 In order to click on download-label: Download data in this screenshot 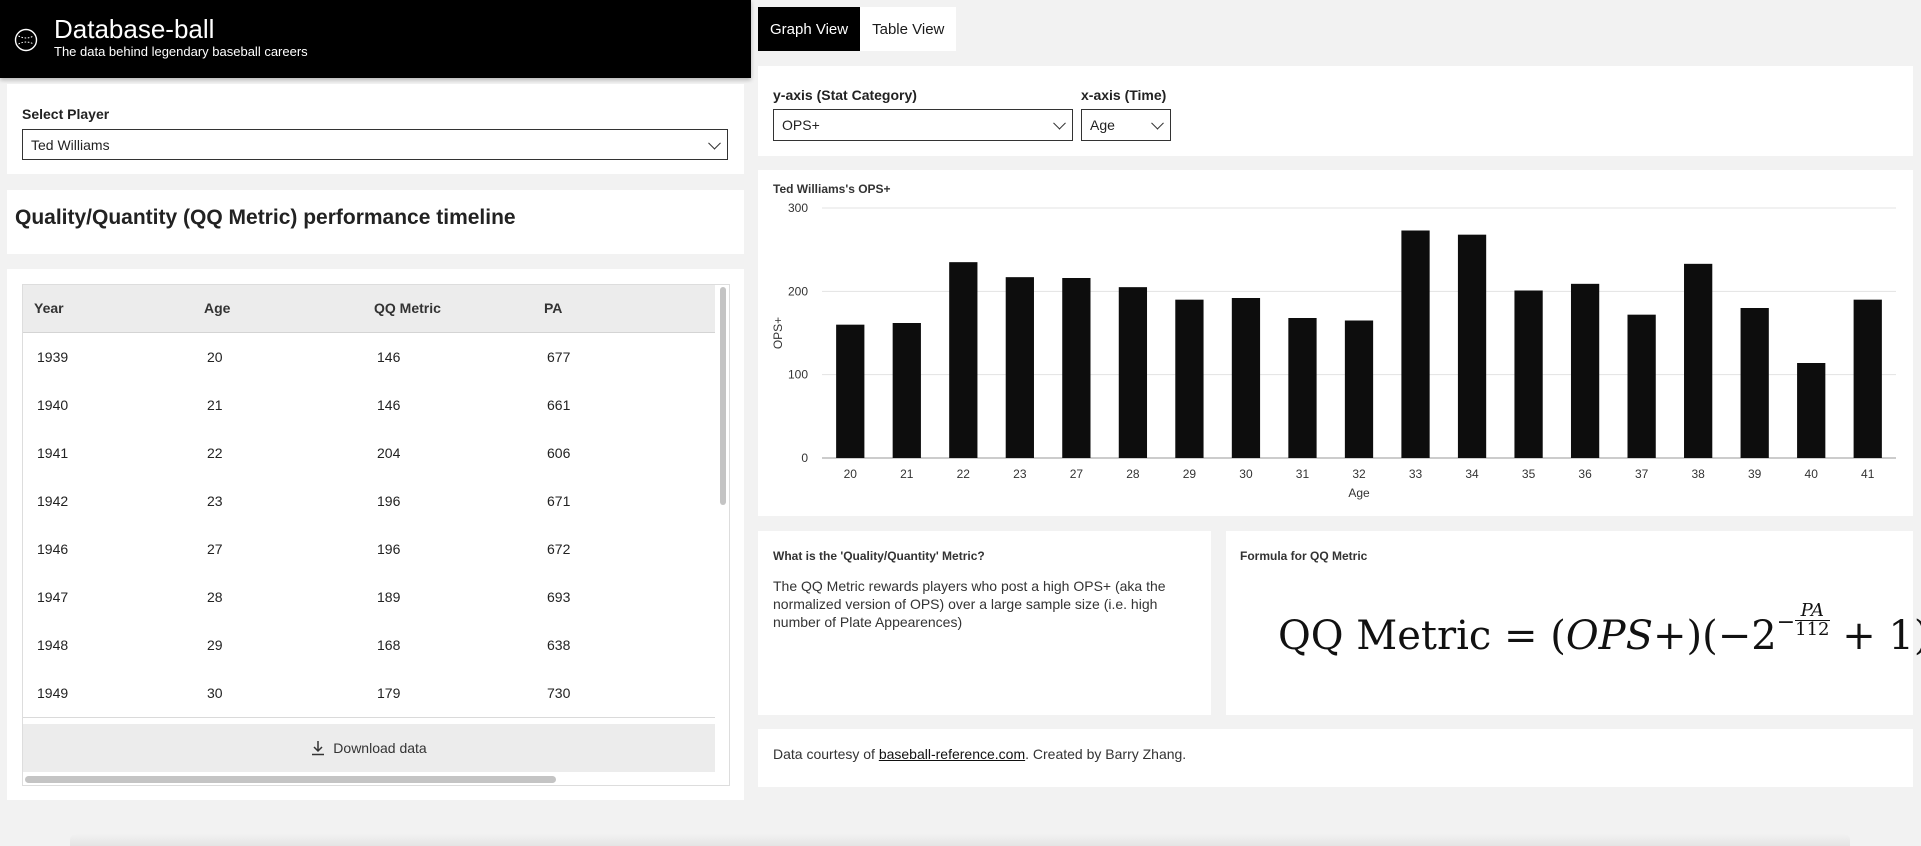, I will do `click(380, 748)`.